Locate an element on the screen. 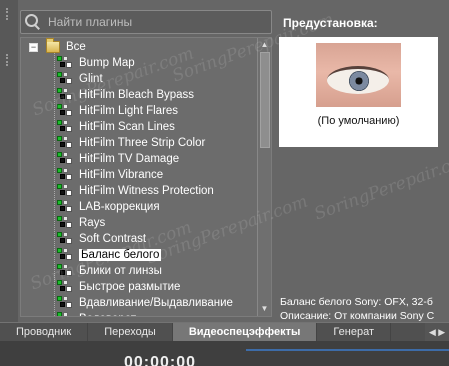 This screenshot has width=449, height=366. plugin-label: HitFilm TV Damage is located at coordinates (129, 159).